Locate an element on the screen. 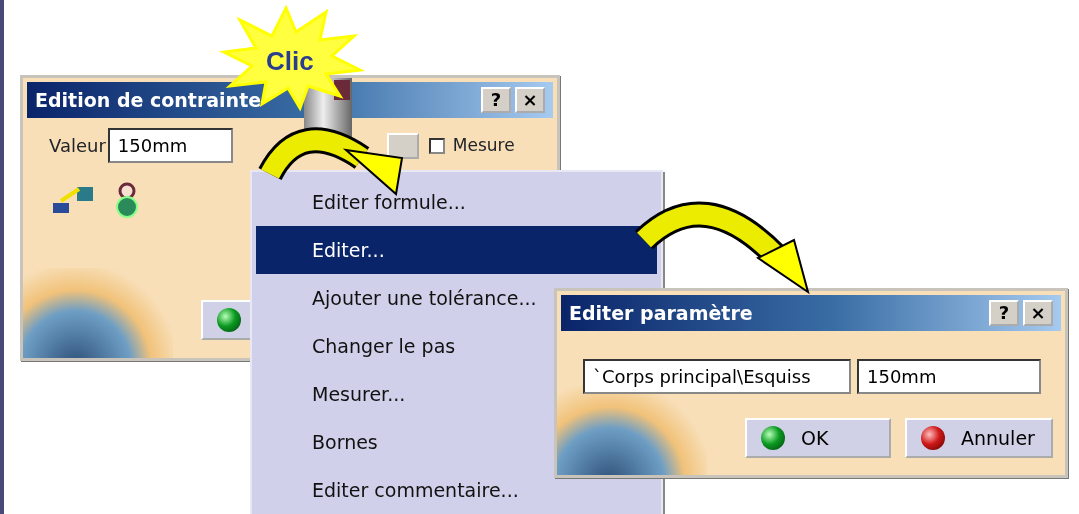 This screenshot has width=1079, height=514. measure-checkbox is located at coordinates (436, 145).